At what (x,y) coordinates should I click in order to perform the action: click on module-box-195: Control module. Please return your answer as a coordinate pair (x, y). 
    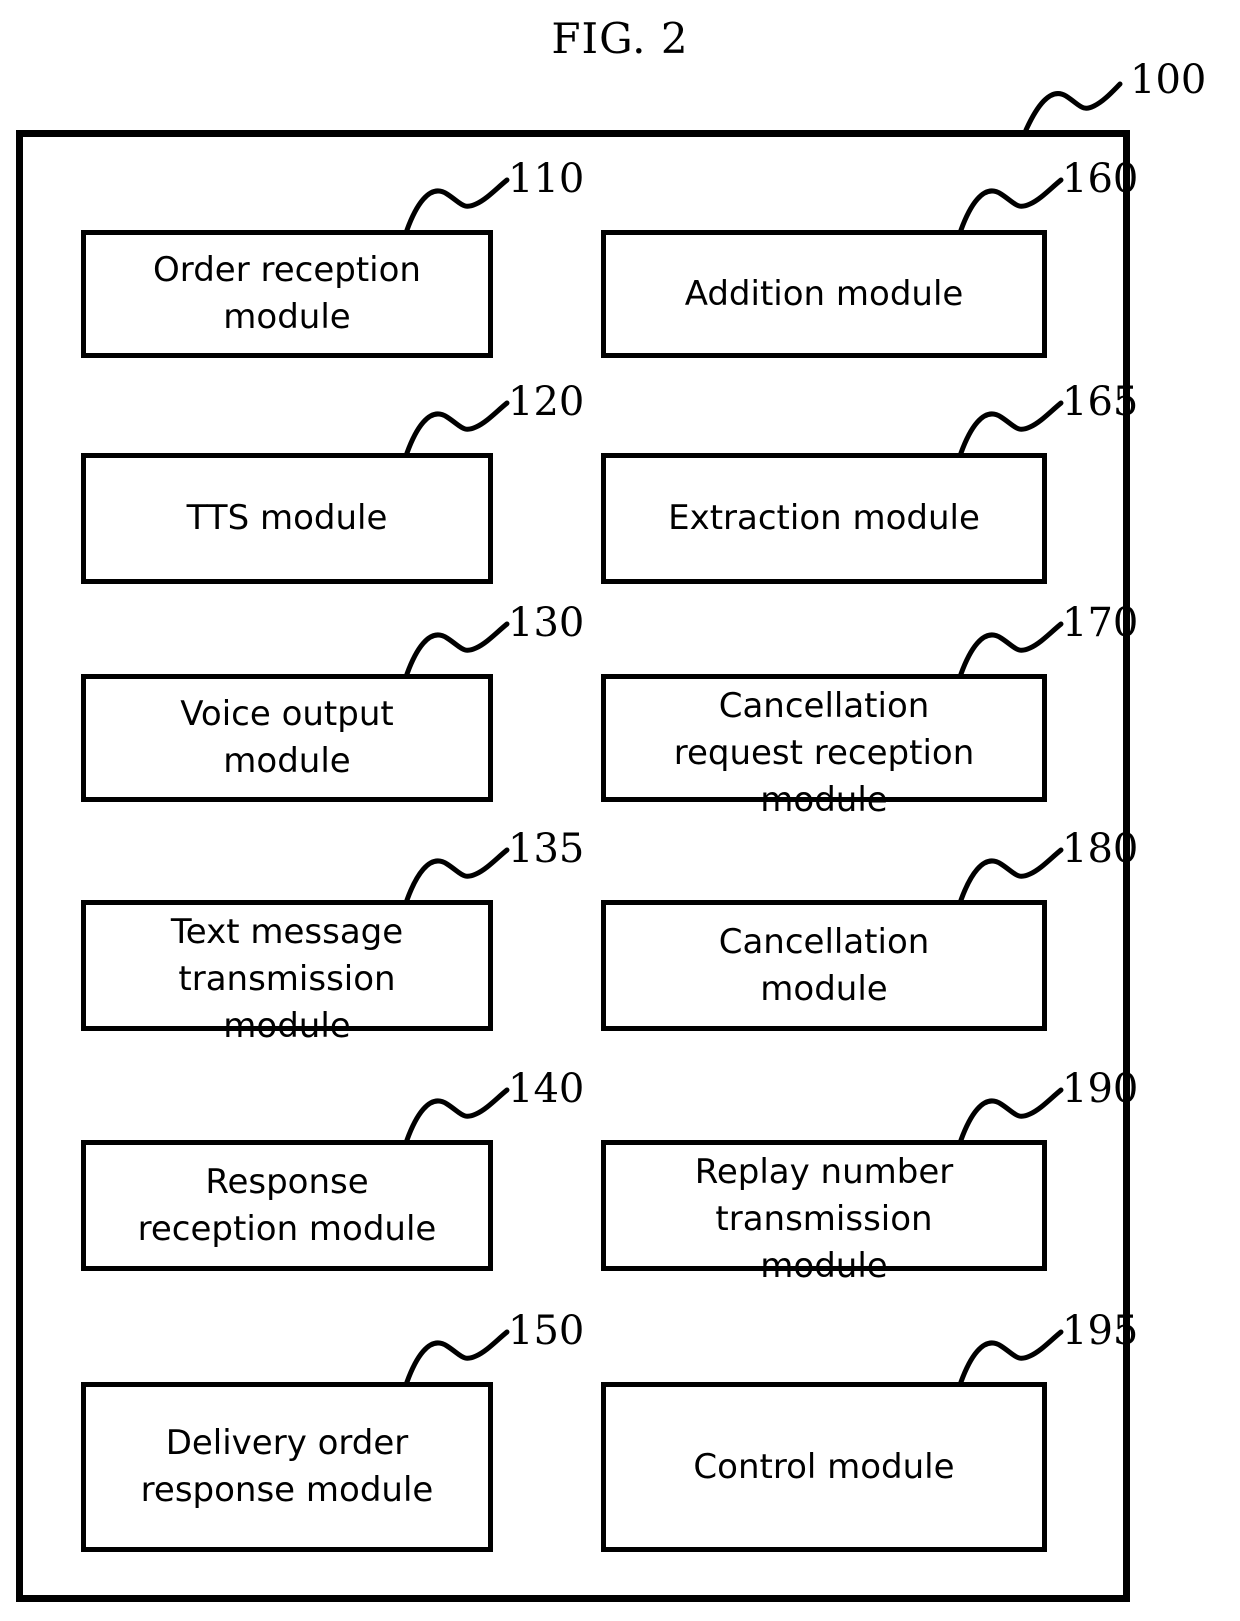
    Looking at the image, I should click on (824, 1467).